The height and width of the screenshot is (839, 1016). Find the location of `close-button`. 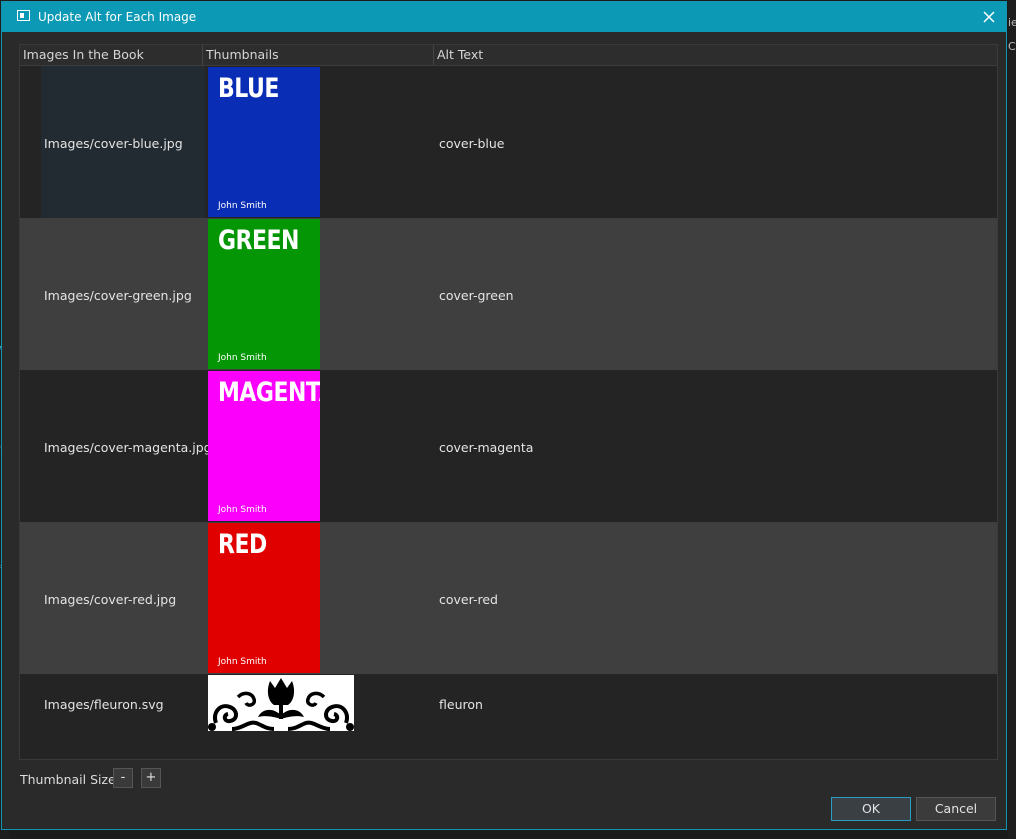

close-button is located at coordinates (989, 17).